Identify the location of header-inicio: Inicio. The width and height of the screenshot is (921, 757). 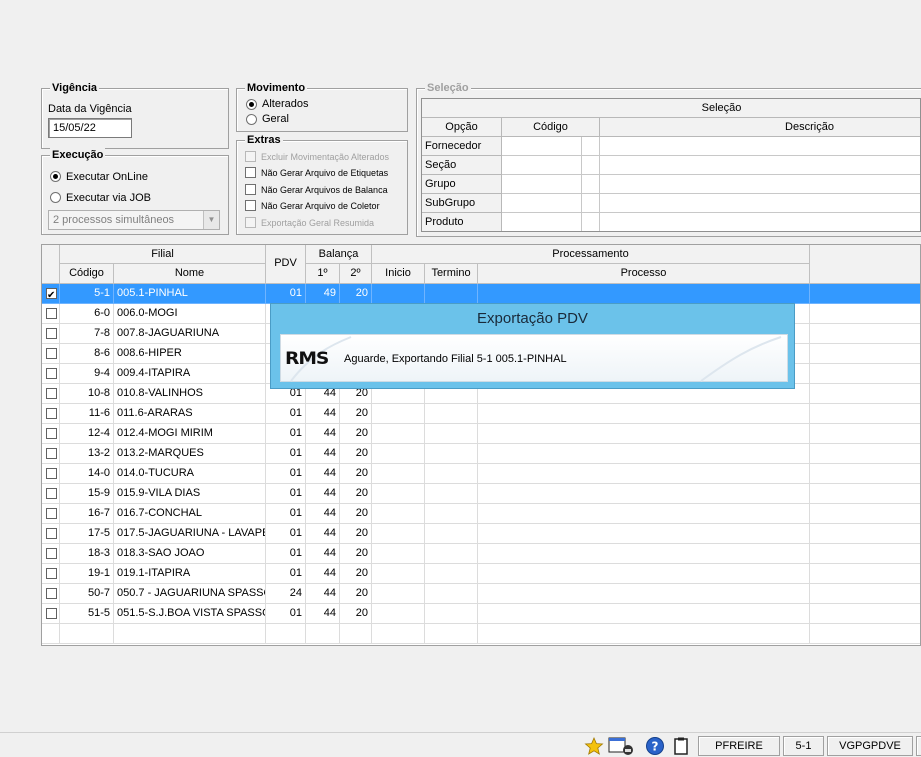
(398, 274).